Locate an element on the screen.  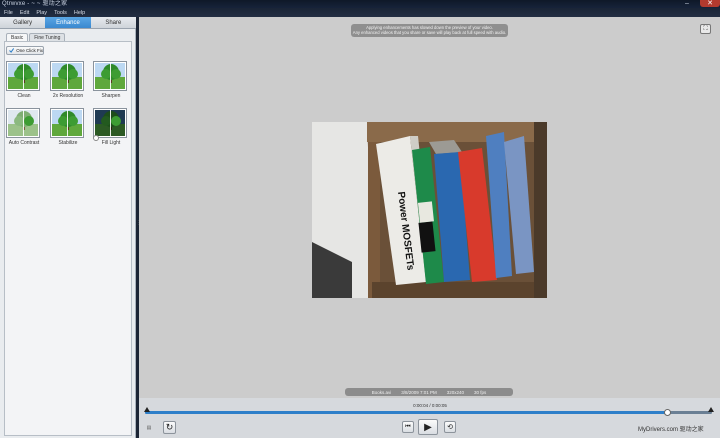
effect-label: 2x Resolution is located at coordinates (68, 96).